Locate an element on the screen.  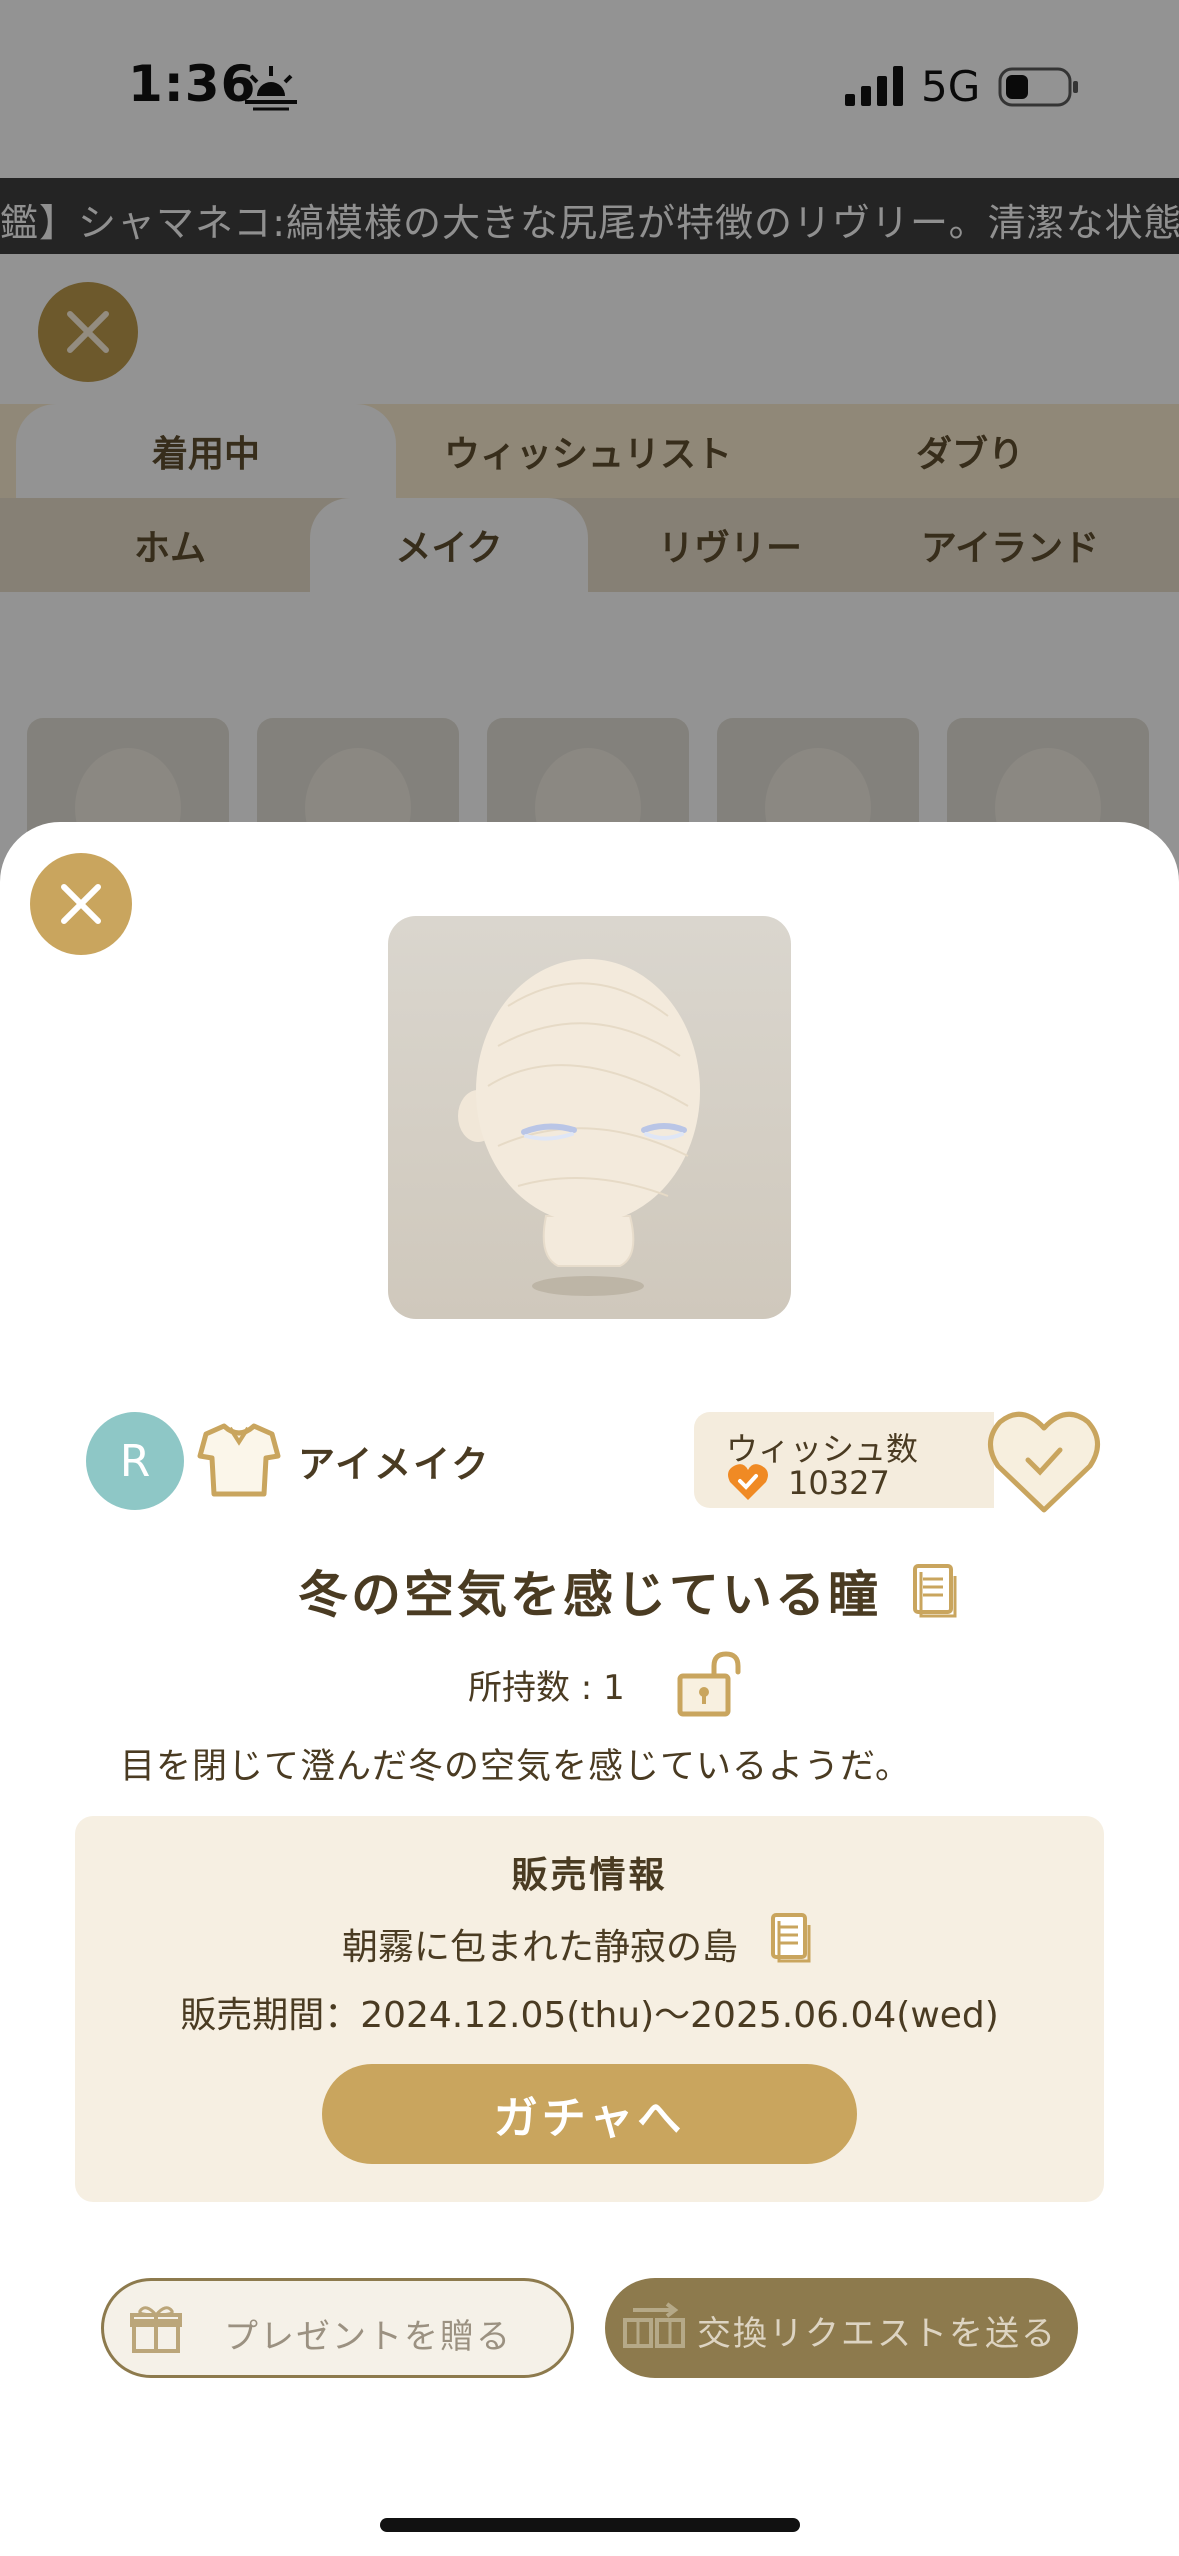
trade-icon is located at coordinates (654, 2325).